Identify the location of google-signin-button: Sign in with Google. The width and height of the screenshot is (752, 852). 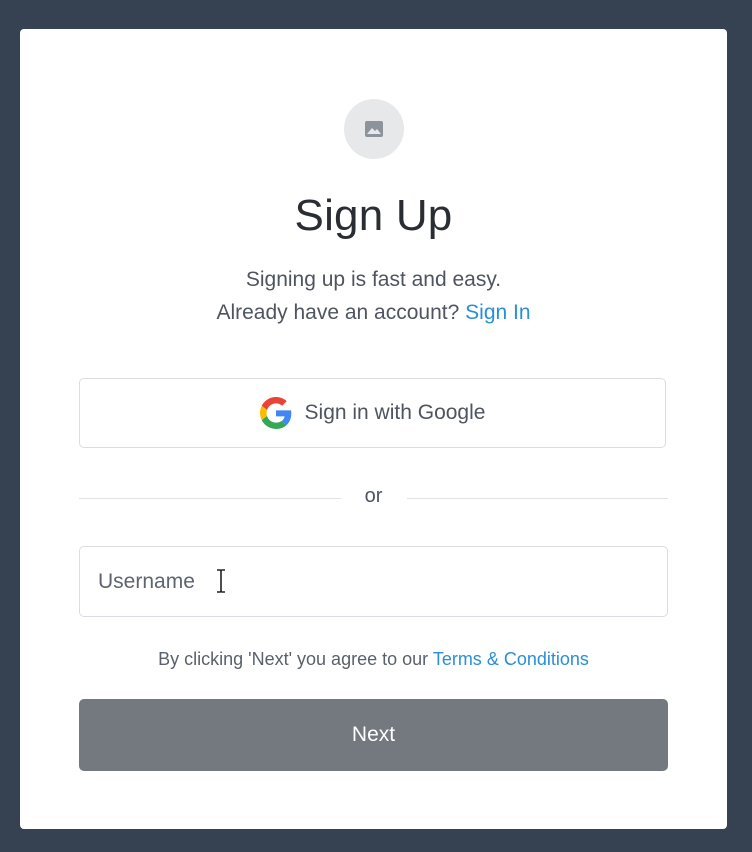
(372, 413).